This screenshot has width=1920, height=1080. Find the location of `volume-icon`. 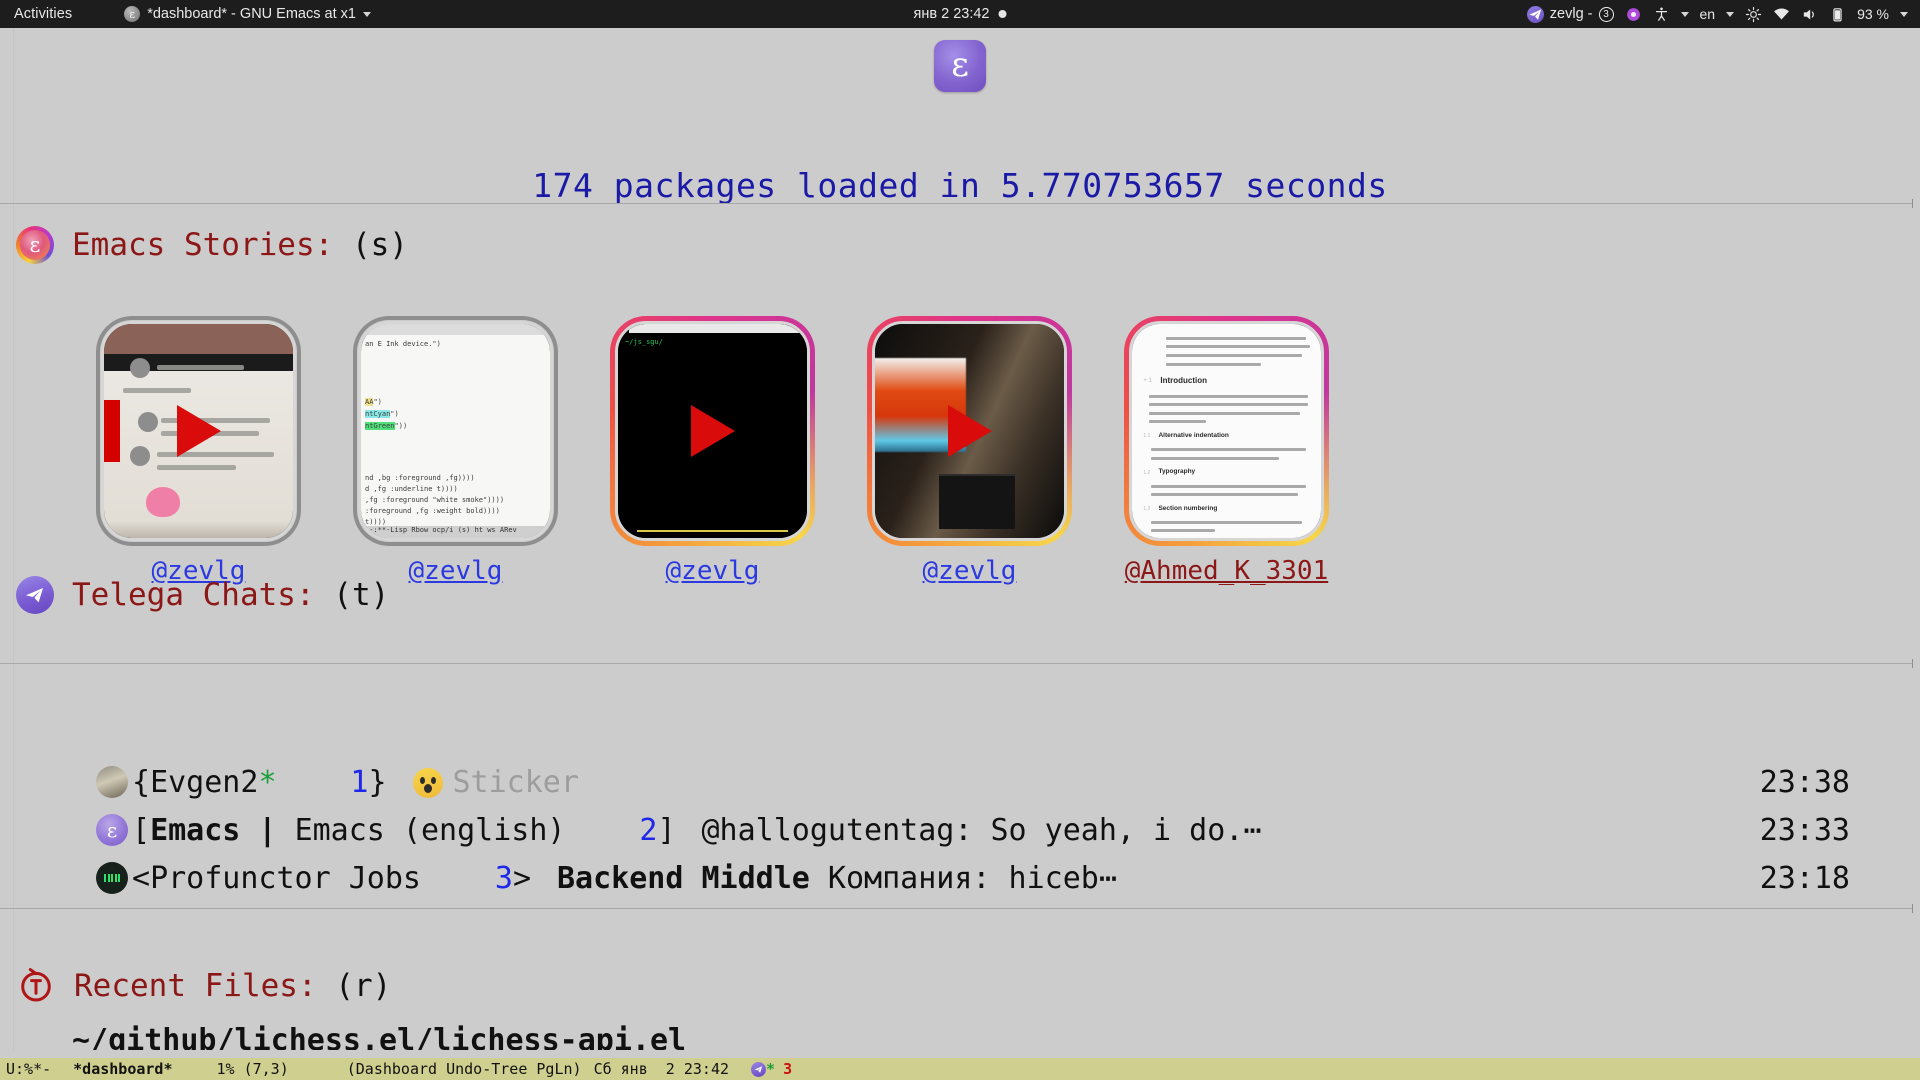

volume-icon is located at coordinates (1809, 14).